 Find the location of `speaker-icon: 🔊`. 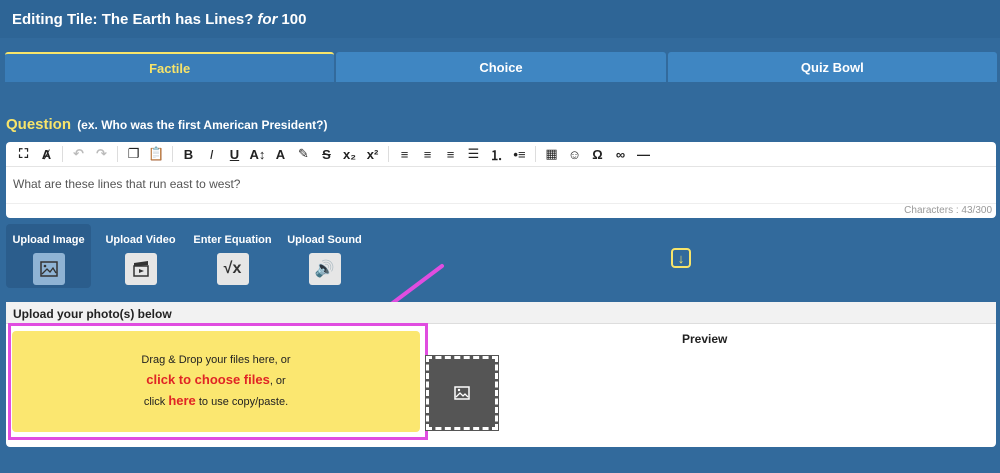

speaker-icon: 🔊 is located at coordinates (324, 269).